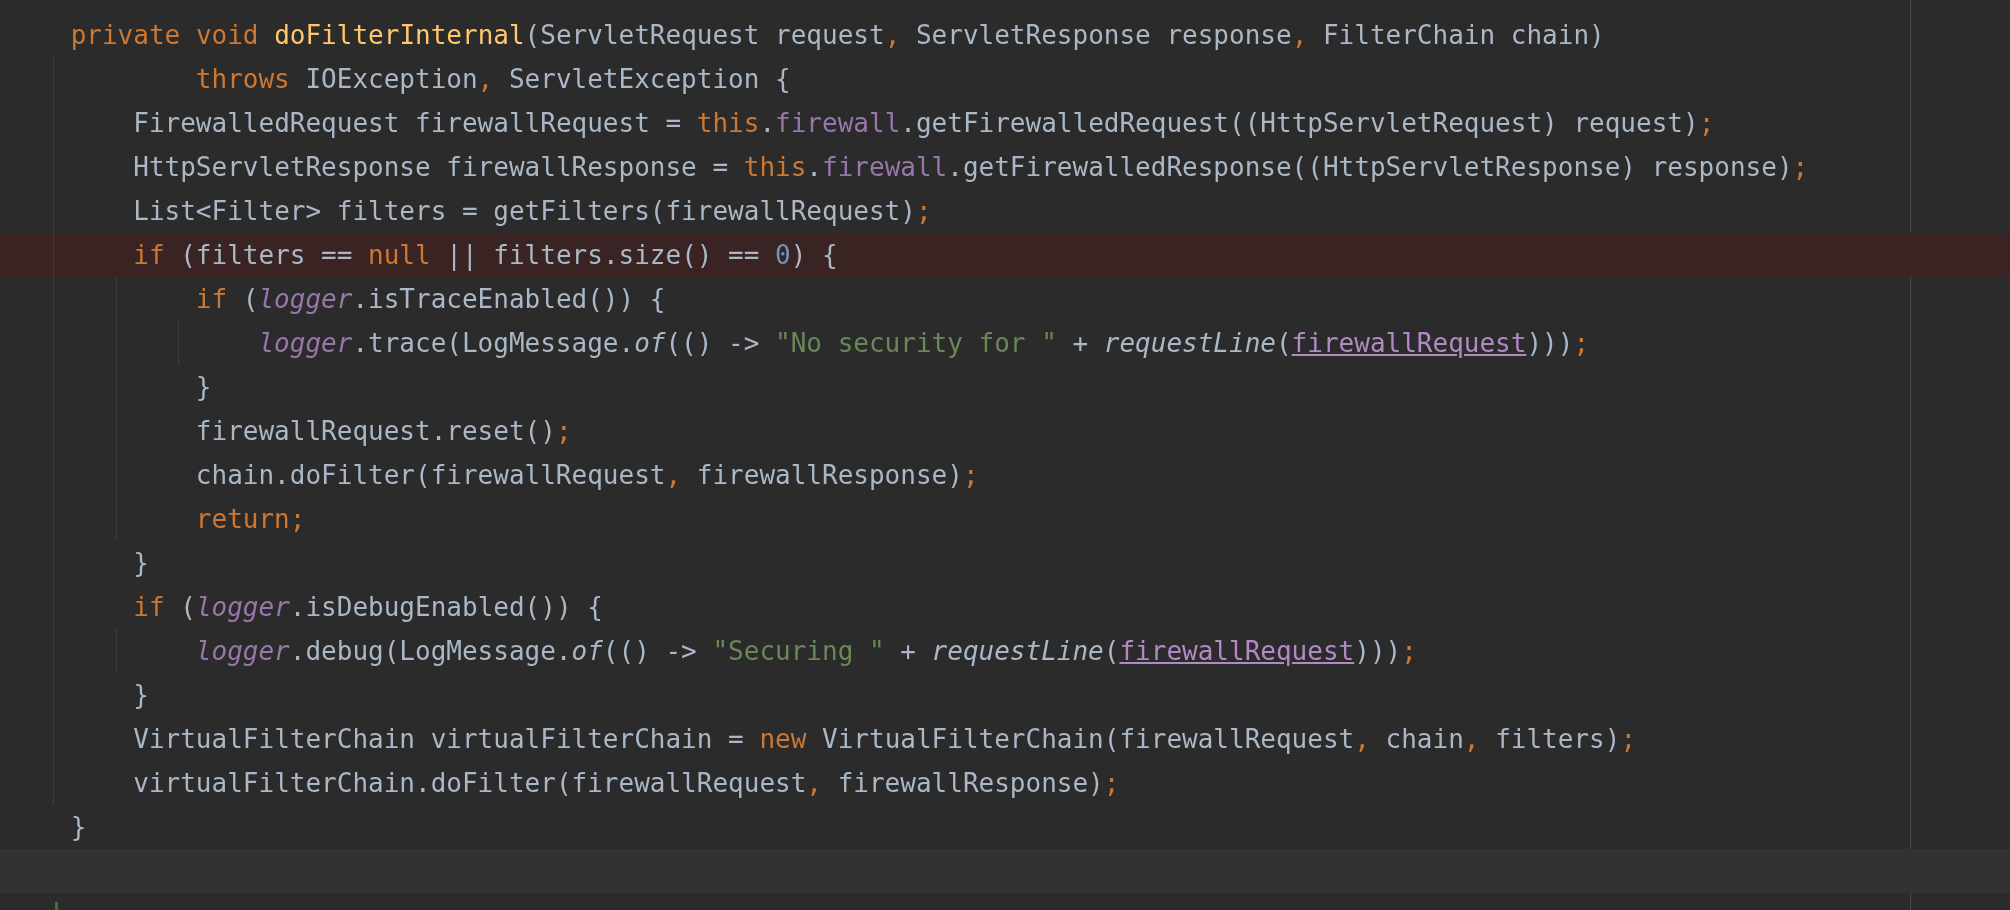  I want to click on code-line: logger.trace(LogMessage.of(() -> "No security for " + requestLine(firewallRequest)));, so click(924, 343).